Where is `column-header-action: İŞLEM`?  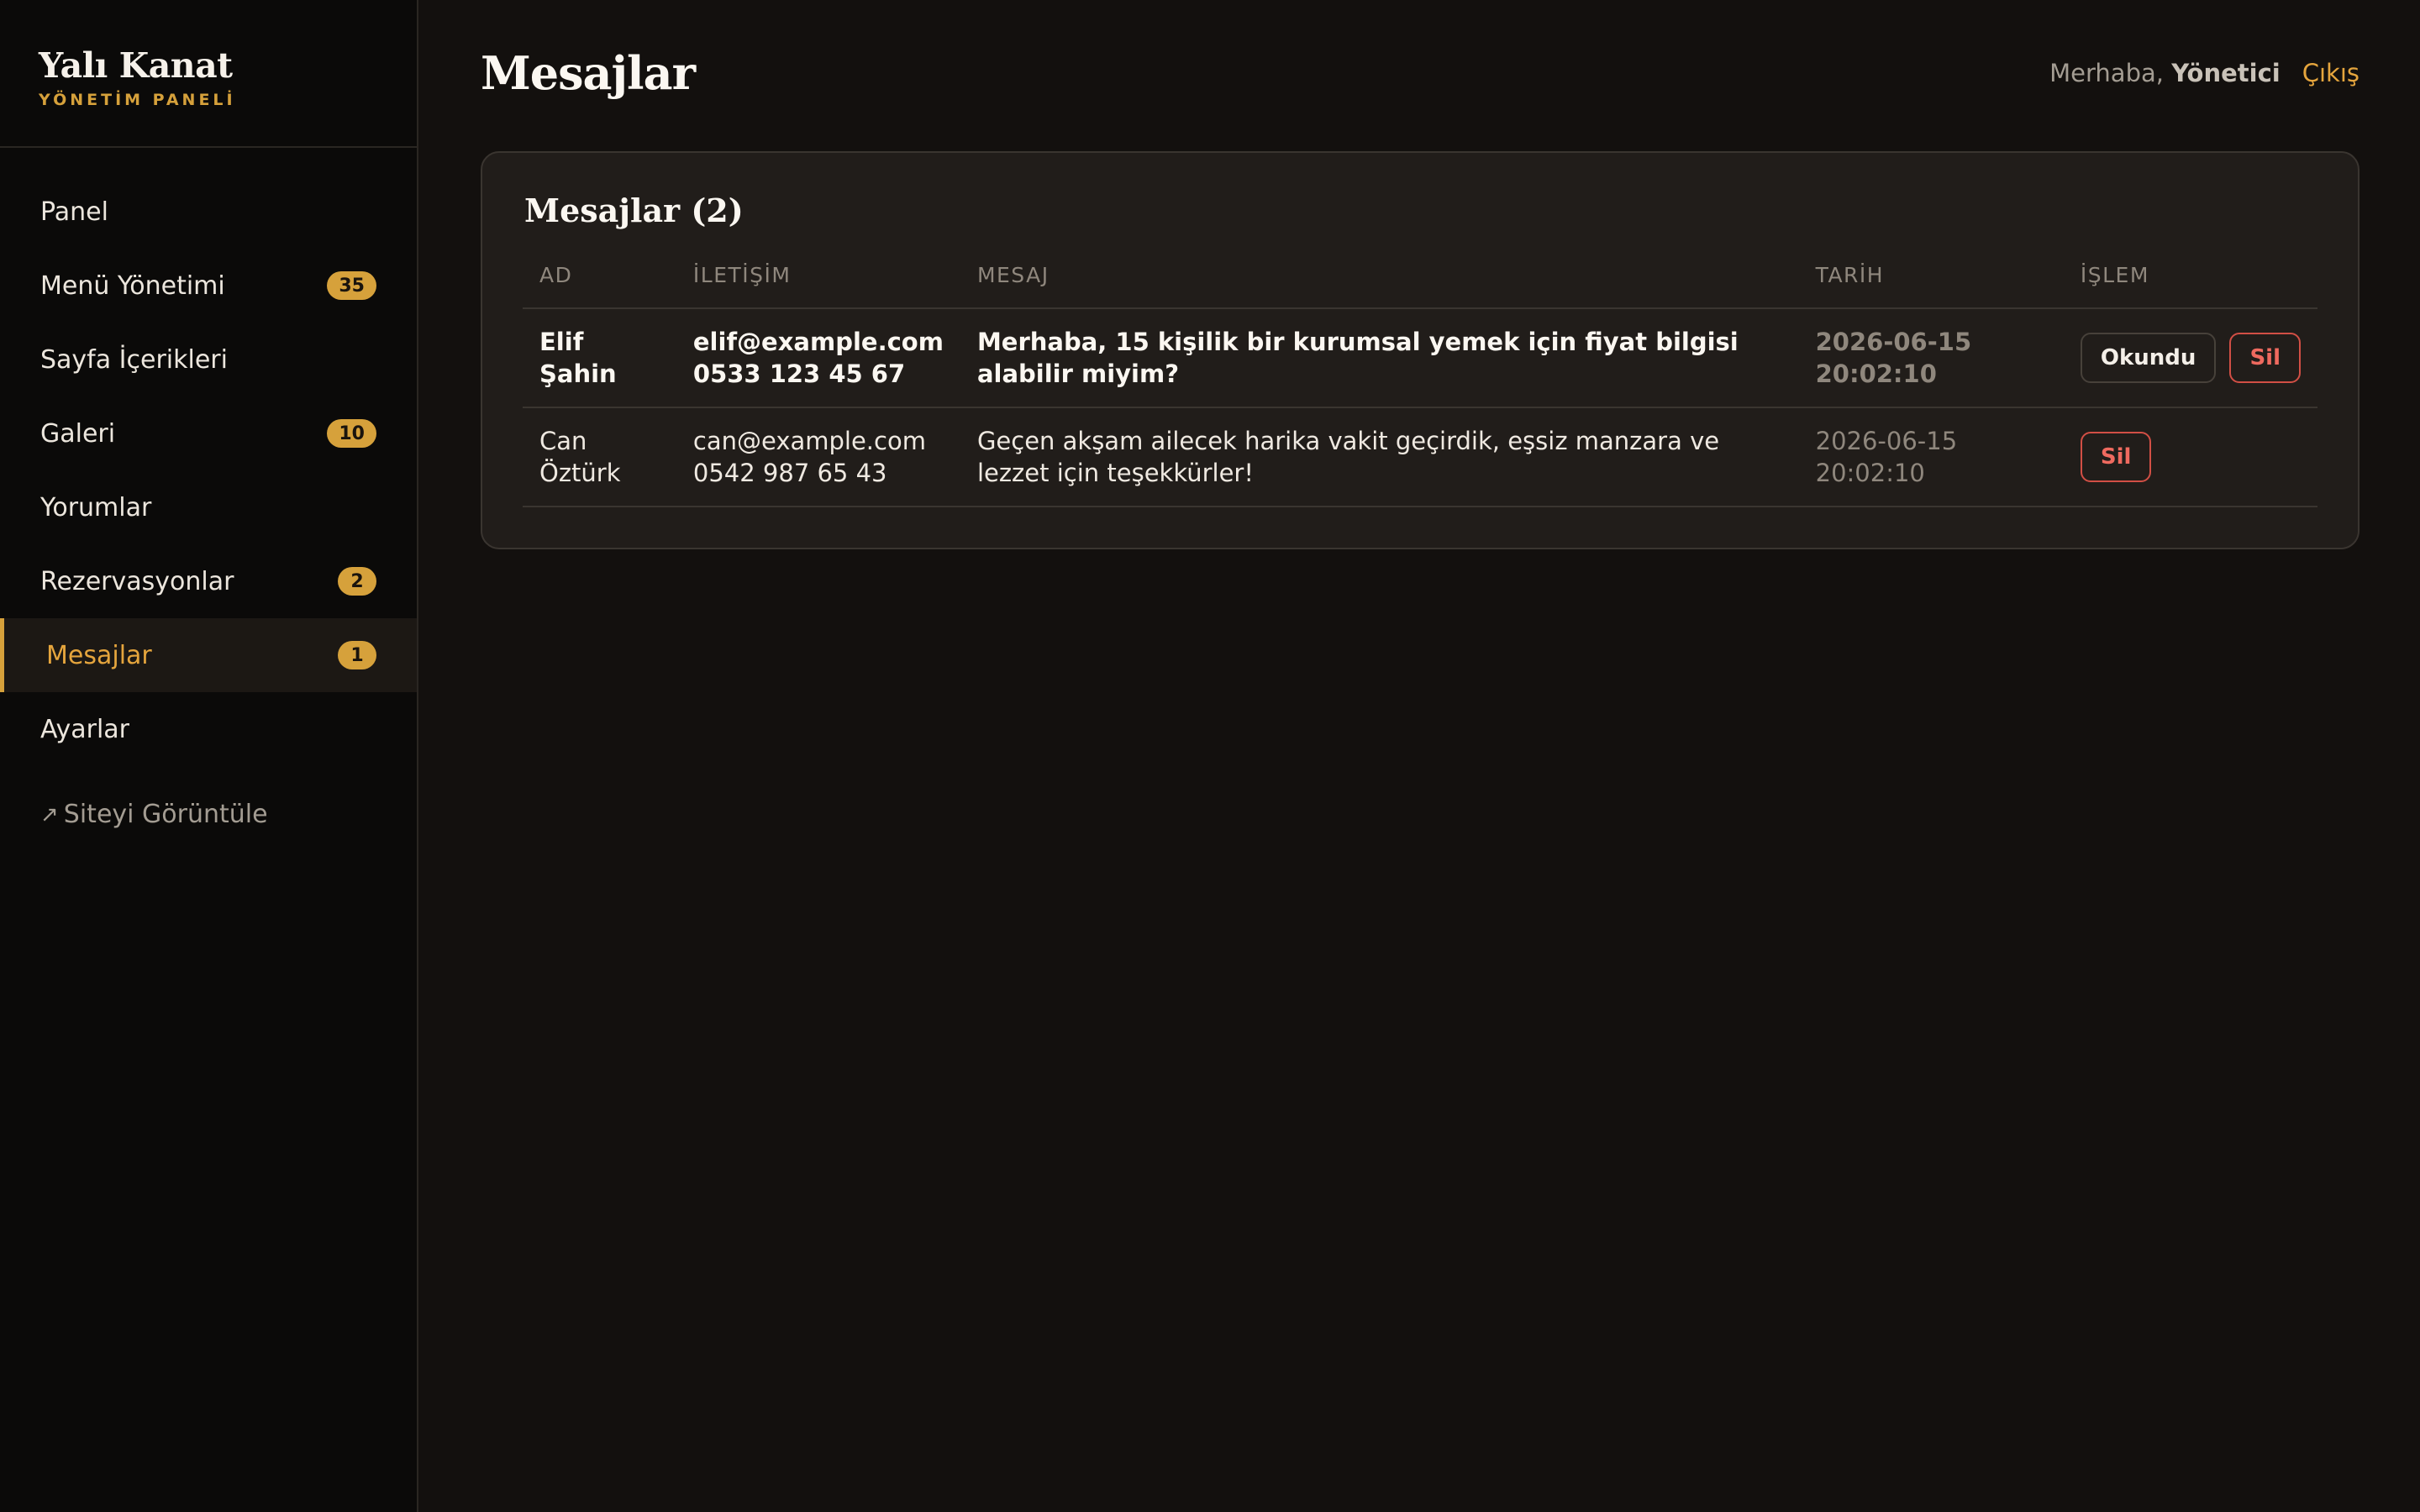 column-header-action: İŞLEM is located at coordinates (2190, 286).